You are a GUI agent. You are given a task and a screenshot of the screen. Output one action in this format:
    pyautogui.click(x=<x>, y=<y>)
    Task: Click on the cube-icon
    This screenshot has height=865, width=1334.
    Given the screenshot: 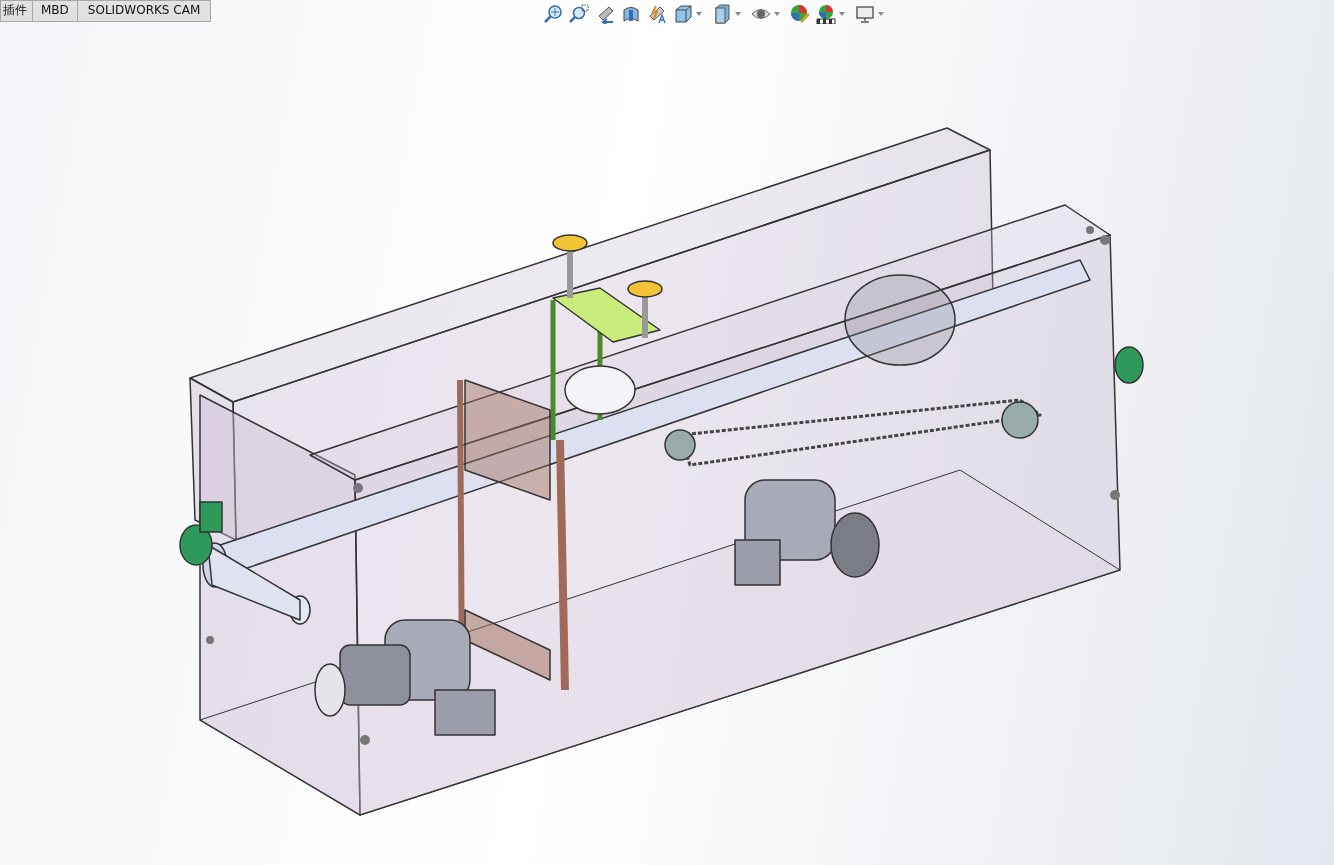 What is the action you would take?
    pyautogui.click(x=683, y=14)
    